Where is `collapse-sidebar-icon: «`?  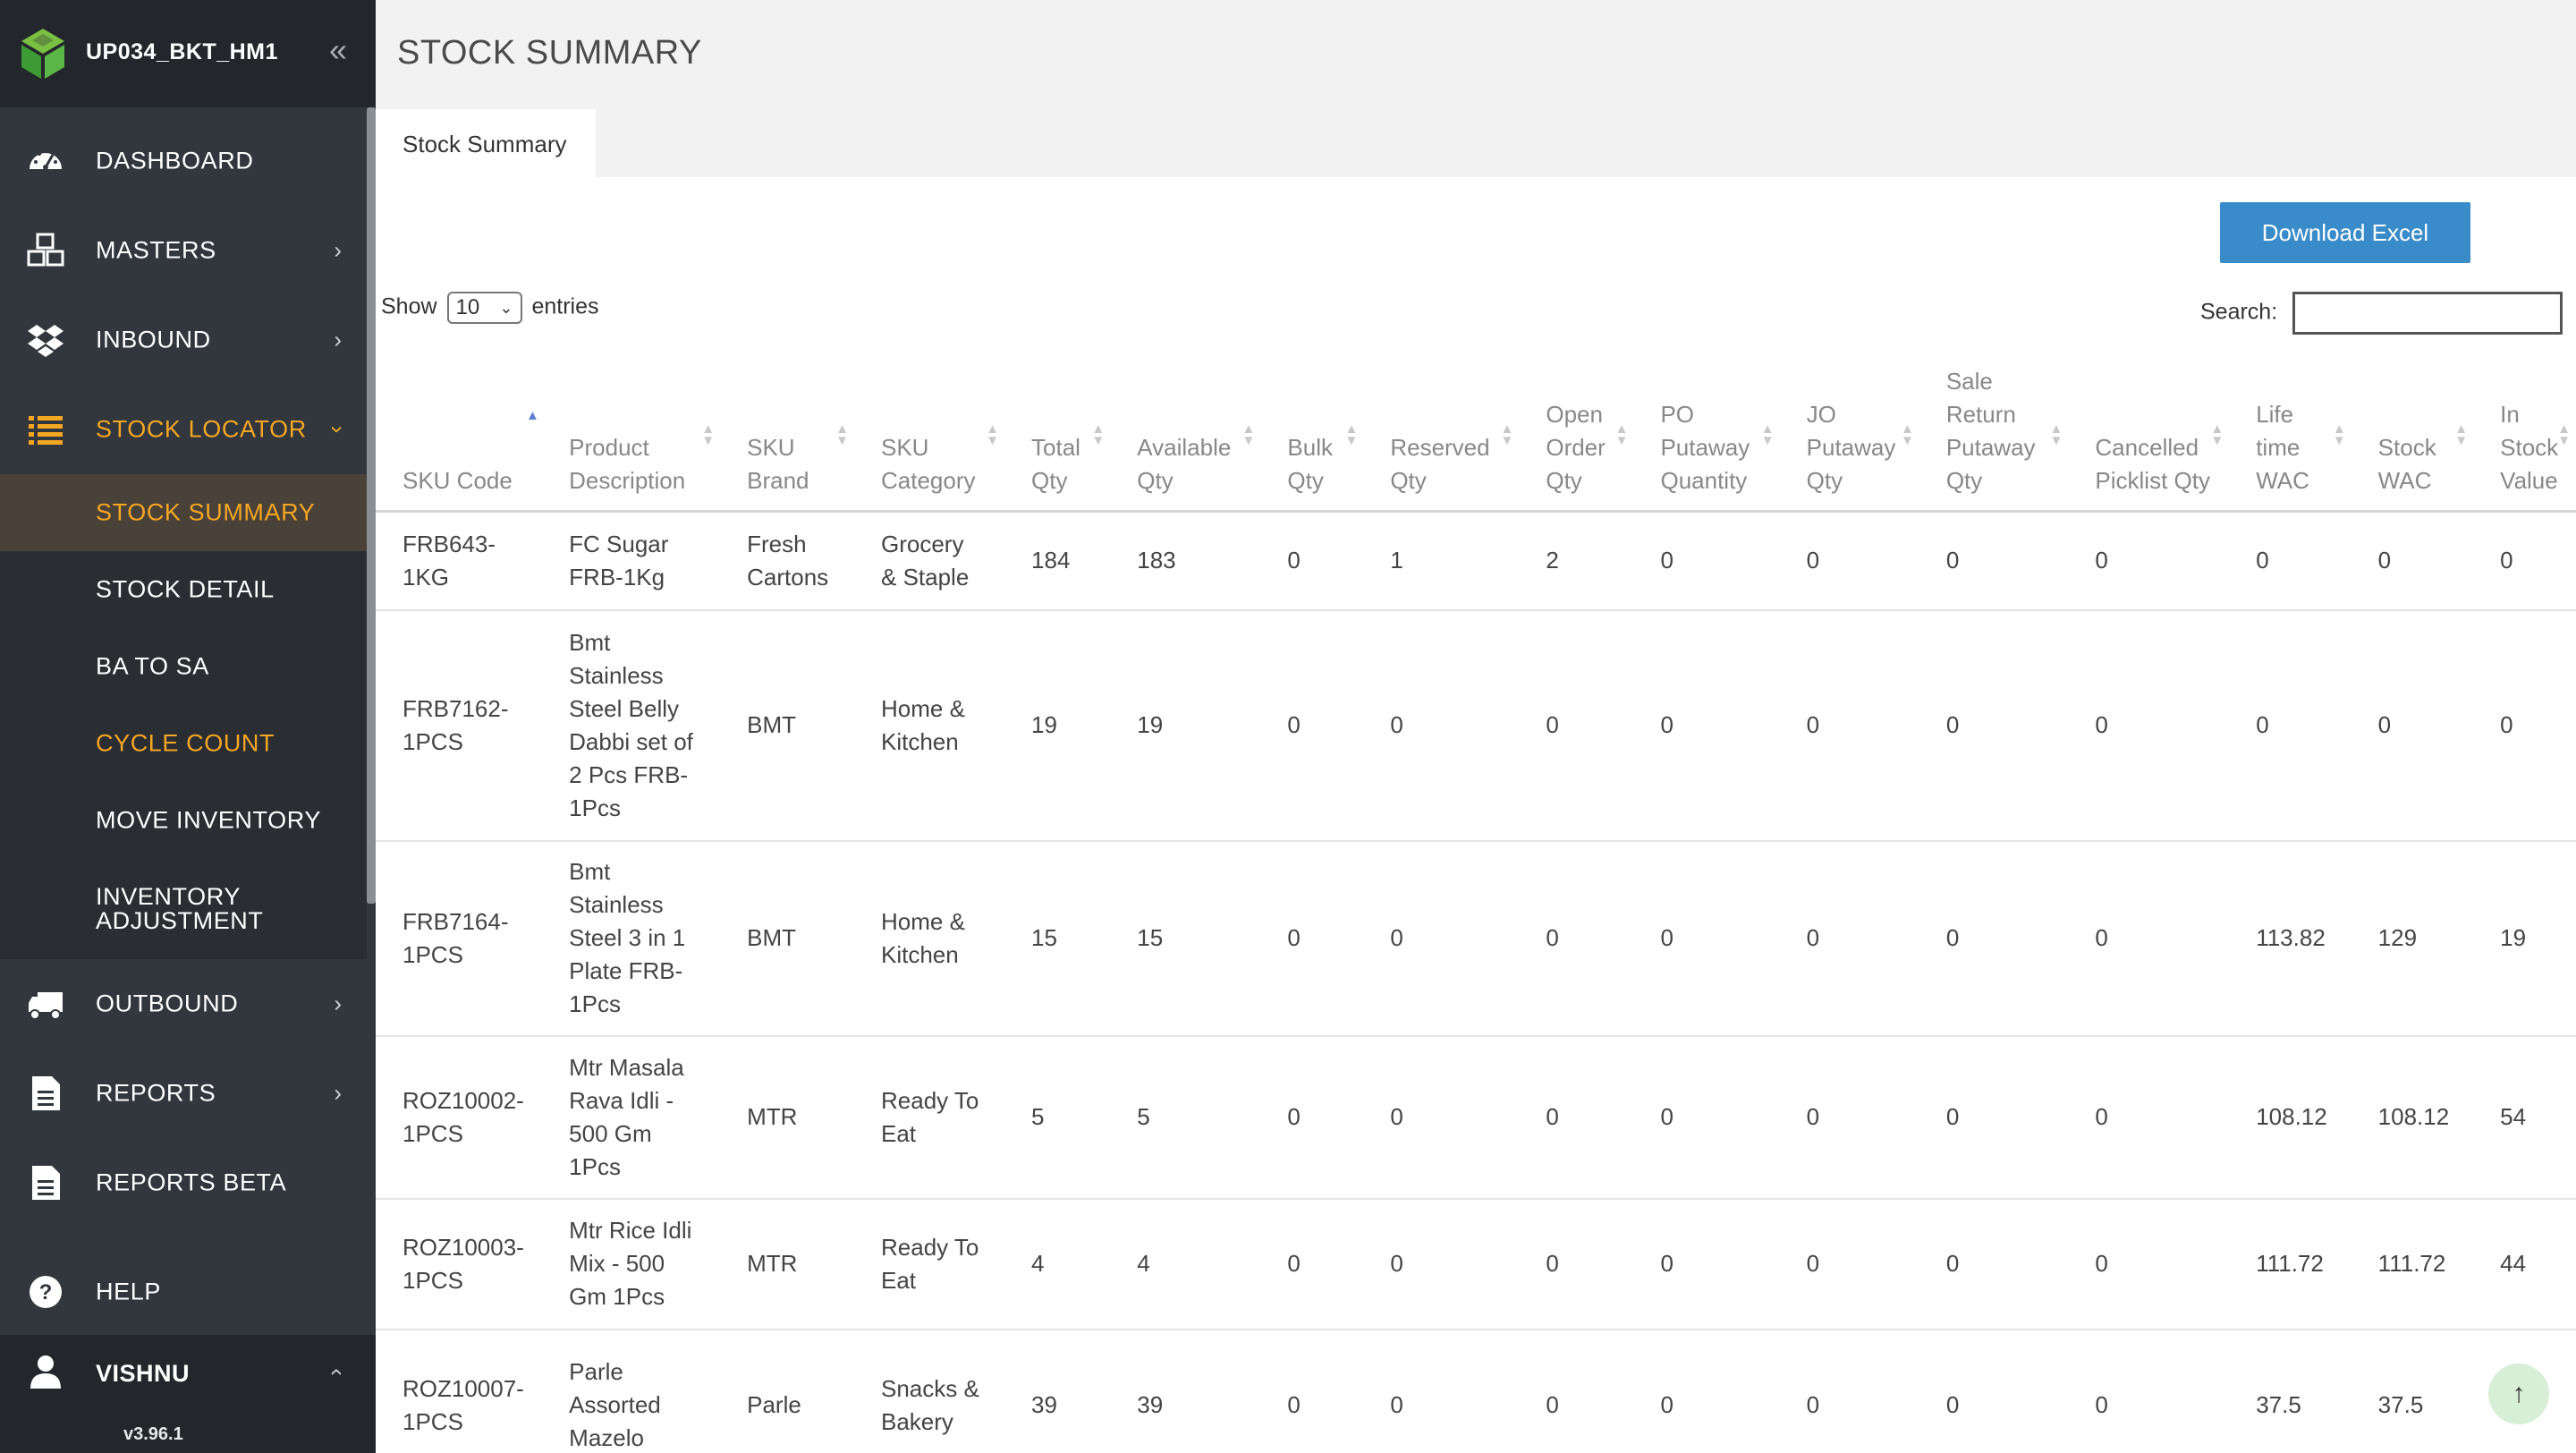 collapse-sidebar-icon: « is located at coordinates (338, 50).